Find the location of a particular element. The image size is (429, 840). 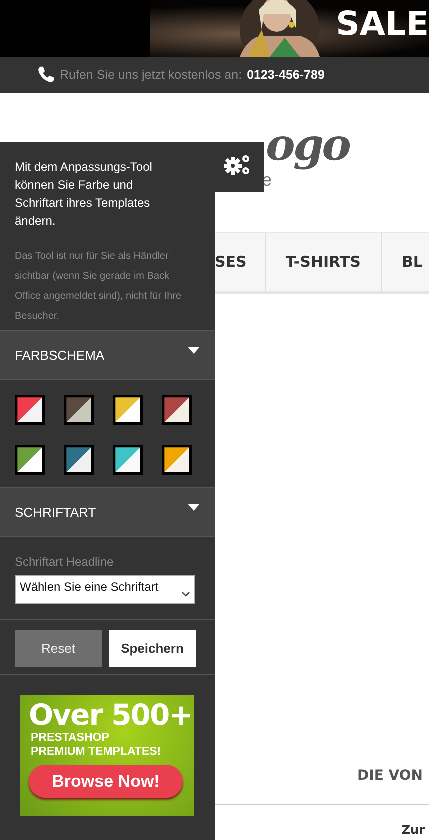

contact-label: Rufen Sie uns jetzt kostenlos an: is located at coordinates (151, 75).